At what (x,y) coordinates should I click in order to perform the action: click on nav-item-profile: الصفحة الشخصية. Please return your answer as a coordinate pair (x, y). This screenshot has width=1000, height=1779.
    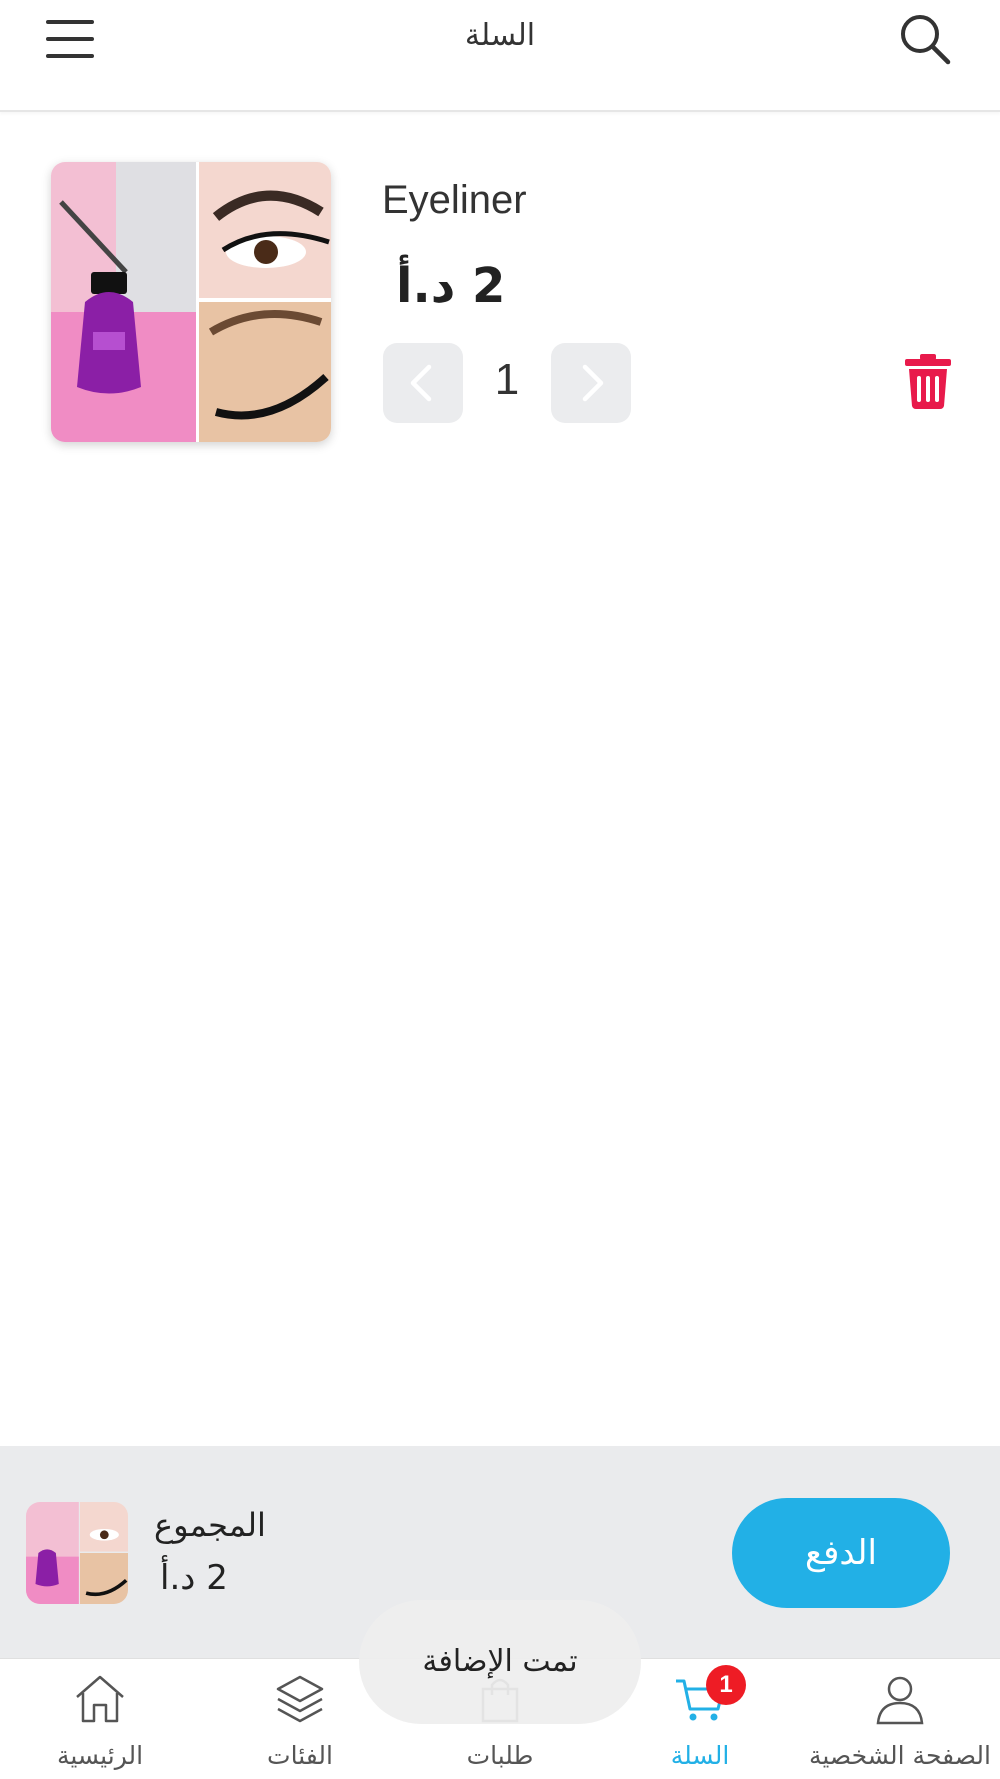
    Looking at the image, I should click on (900, 1719).